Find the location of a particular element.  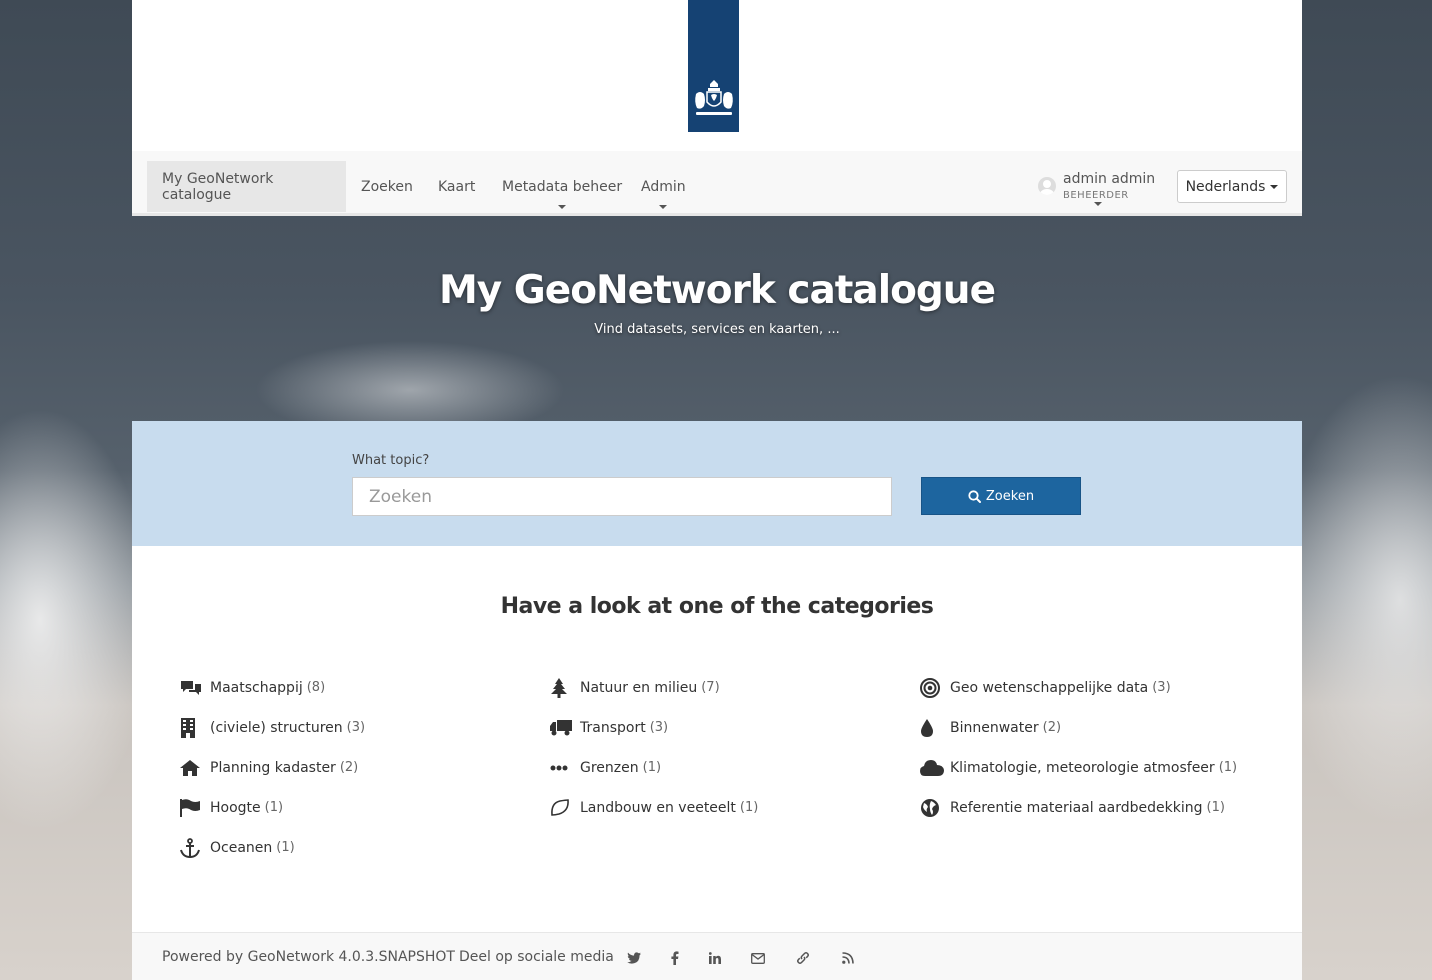

search-section: What topic? Zoeken is located at coordinates (717, 483).